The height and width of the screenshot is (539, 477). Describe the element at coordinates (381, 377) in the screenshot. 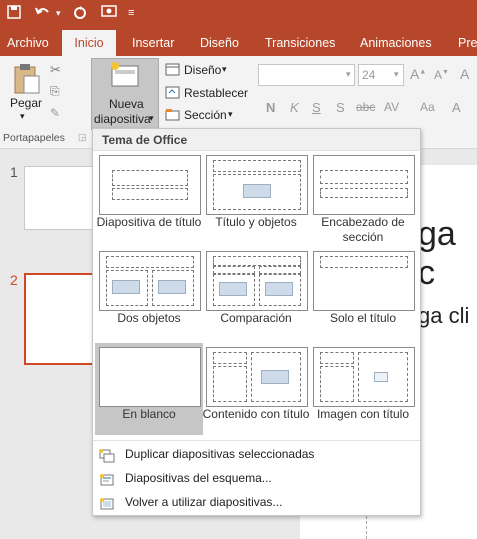

I see `picture-placeholder-icon` at that location.